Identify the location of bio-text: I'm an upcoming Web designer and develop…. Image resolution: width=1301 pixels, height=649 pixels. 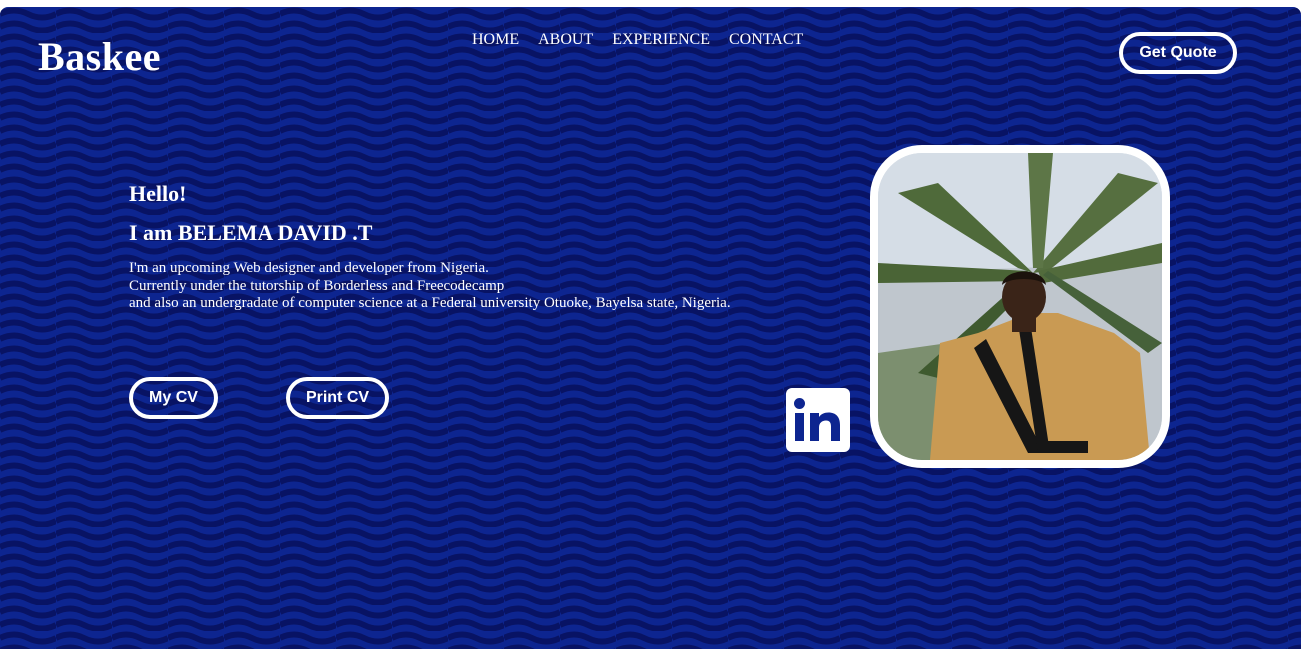
(430, 286).